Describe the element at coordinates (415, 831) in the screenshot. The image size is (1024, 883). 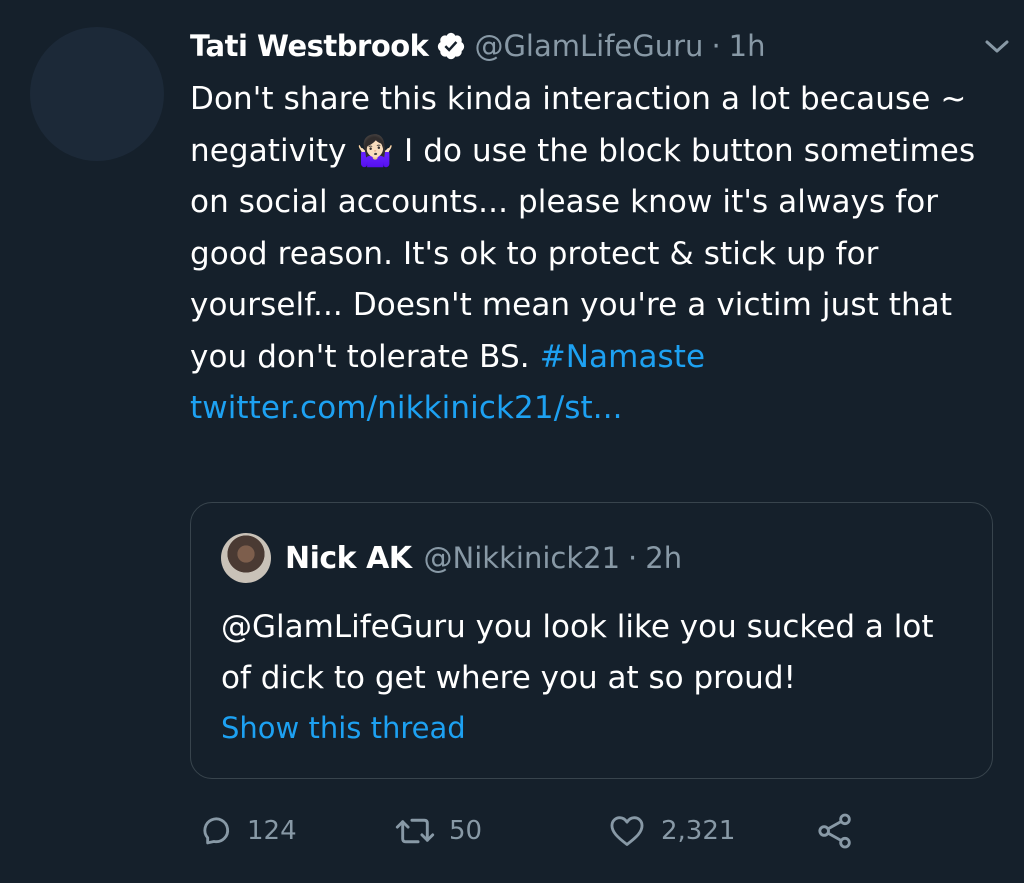
I see `retweet-icon` at that location.